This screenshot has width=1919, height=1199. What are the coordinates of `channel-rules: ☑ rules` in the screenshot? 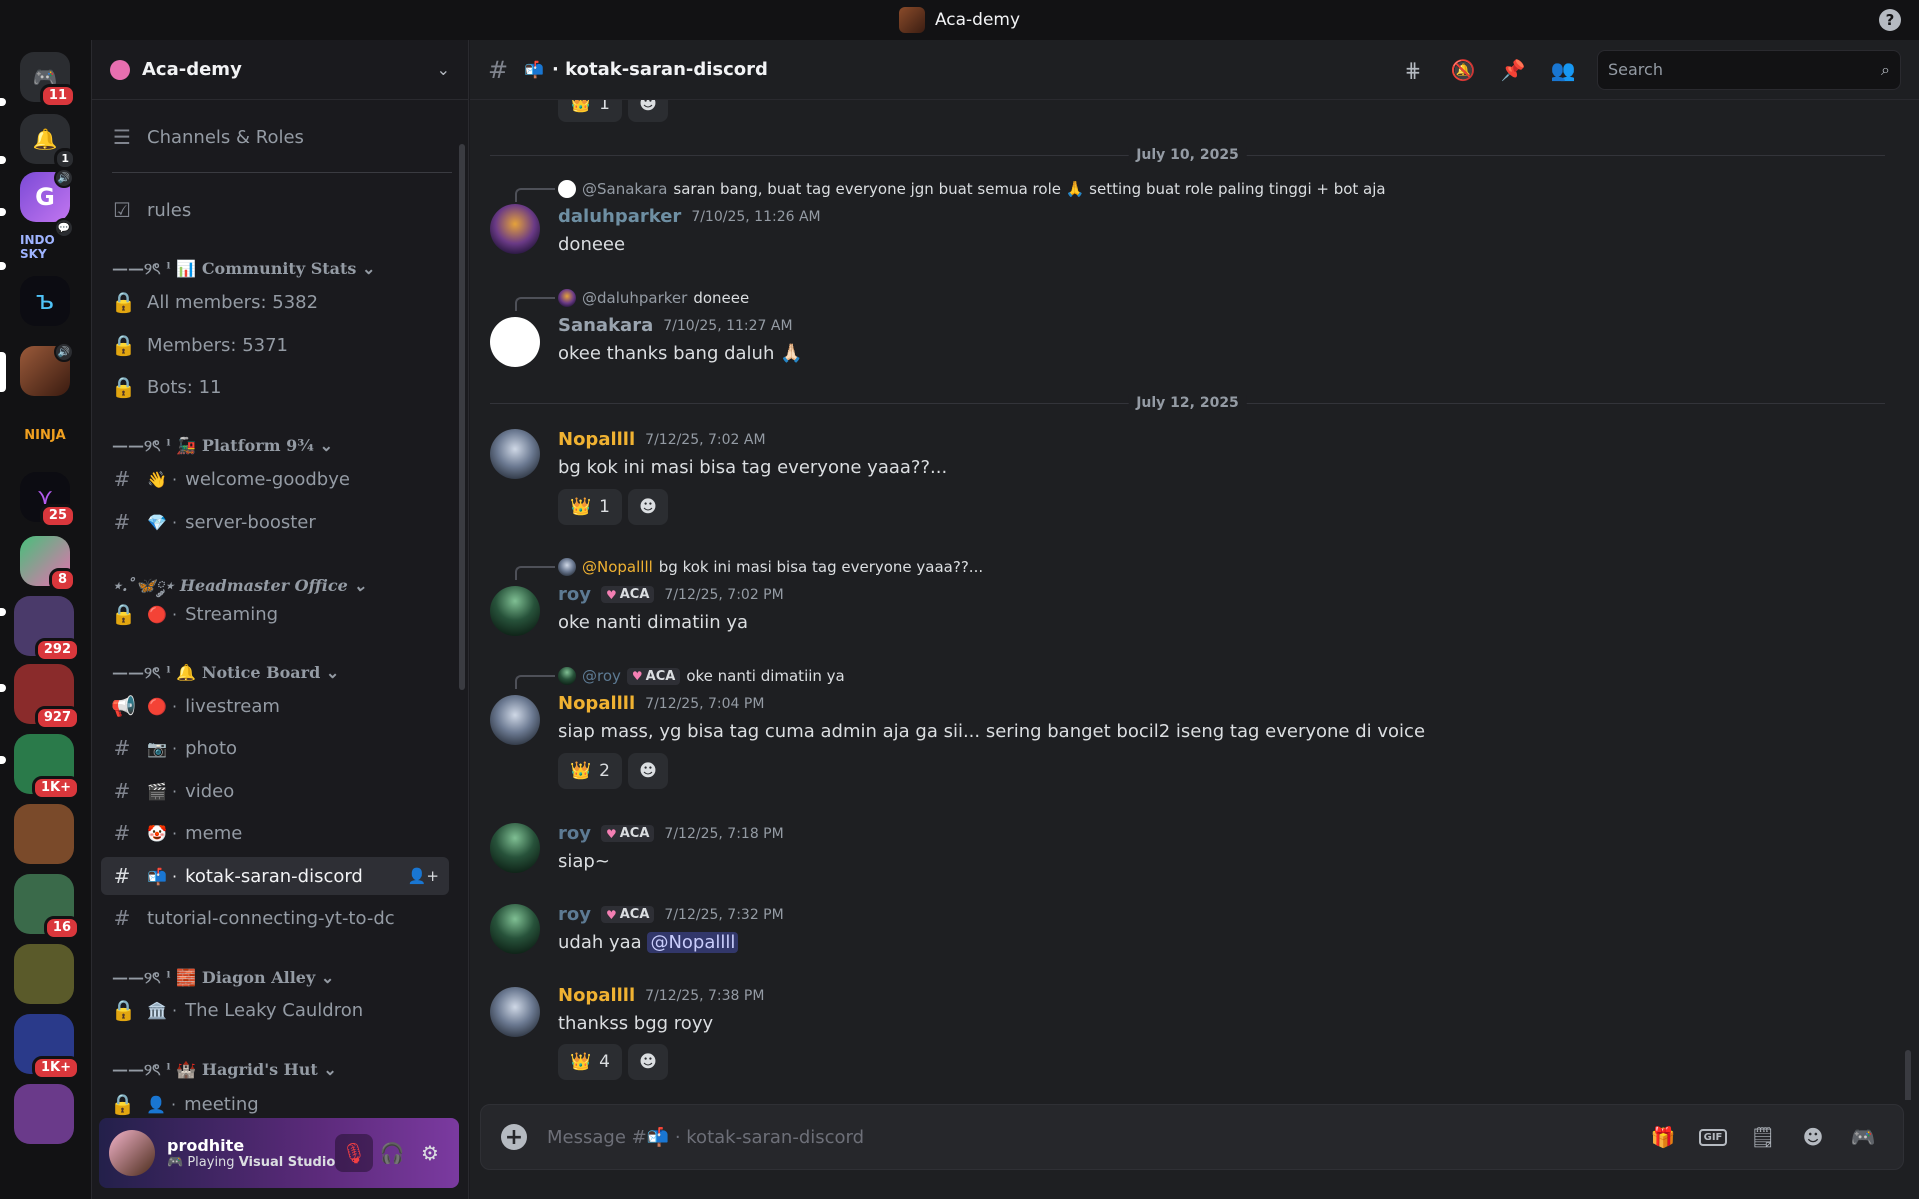 It's located at (275, 210).